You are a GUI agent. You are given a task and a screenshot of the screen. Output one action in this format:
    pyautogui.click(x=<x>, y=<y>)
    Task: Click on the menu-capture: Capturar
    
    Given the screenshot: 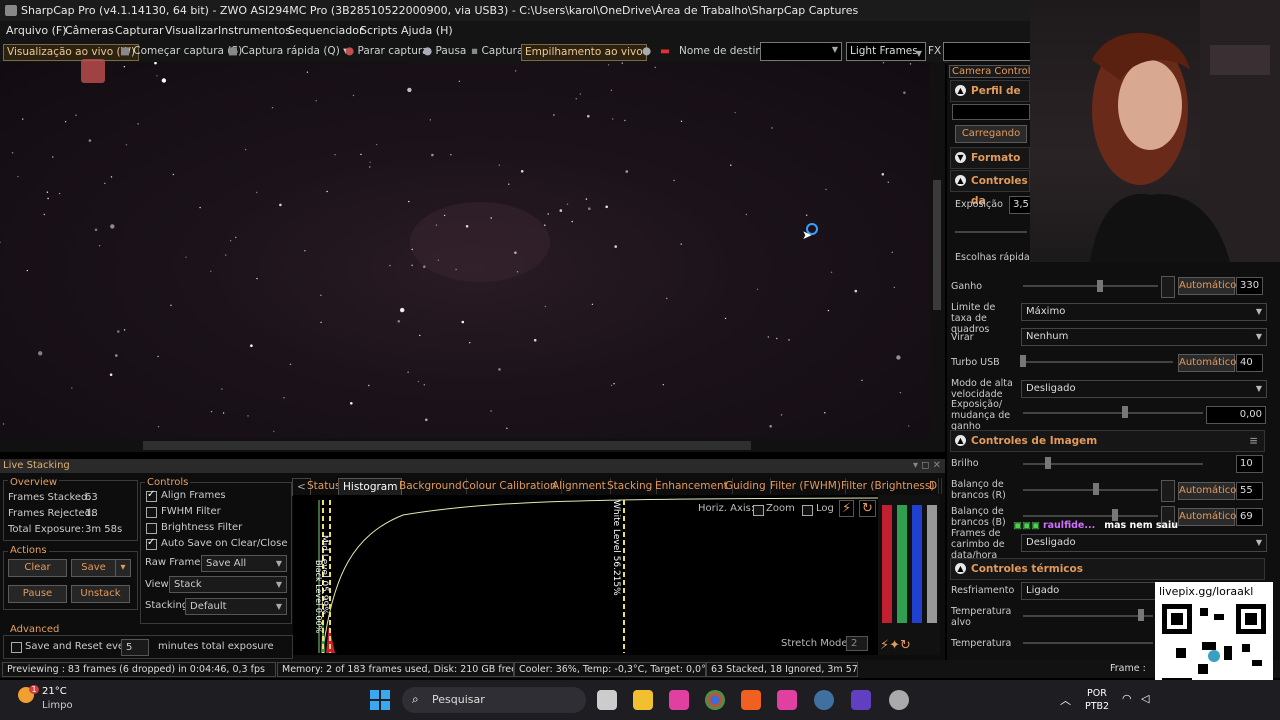 What is the action you would take?
    pyautogui.click(x=139, y=30)
    